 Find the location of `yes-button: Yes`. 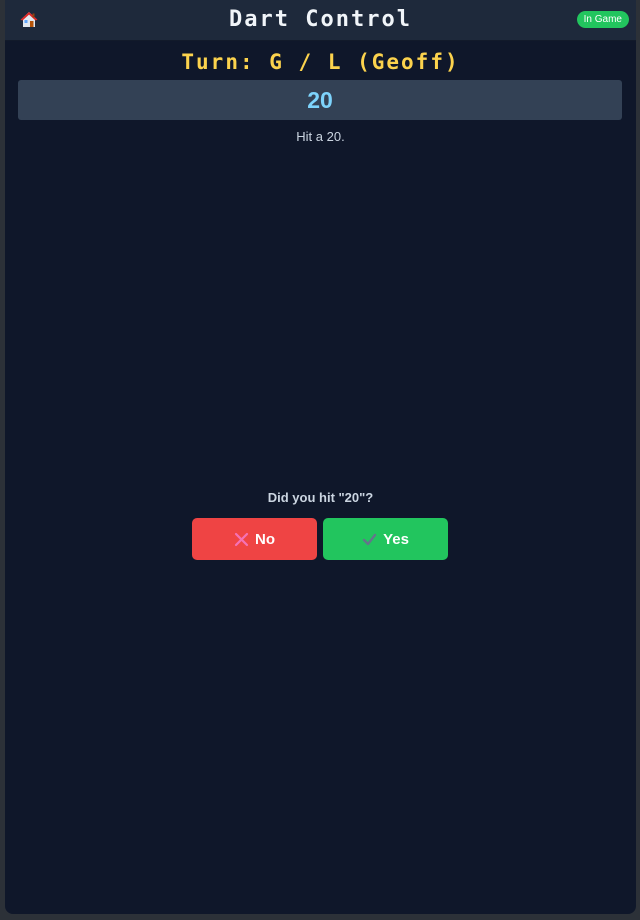

yes-button: Yes is located at coordinates (385, 539).